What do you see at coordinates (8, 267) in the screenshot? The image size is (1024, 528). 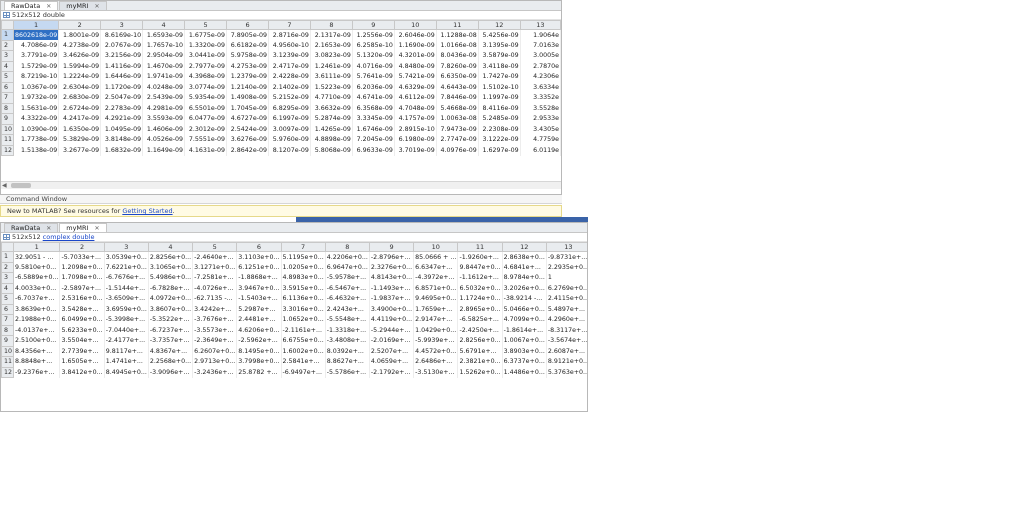 I see `row-header: 2` at bounding box center [8, 267].